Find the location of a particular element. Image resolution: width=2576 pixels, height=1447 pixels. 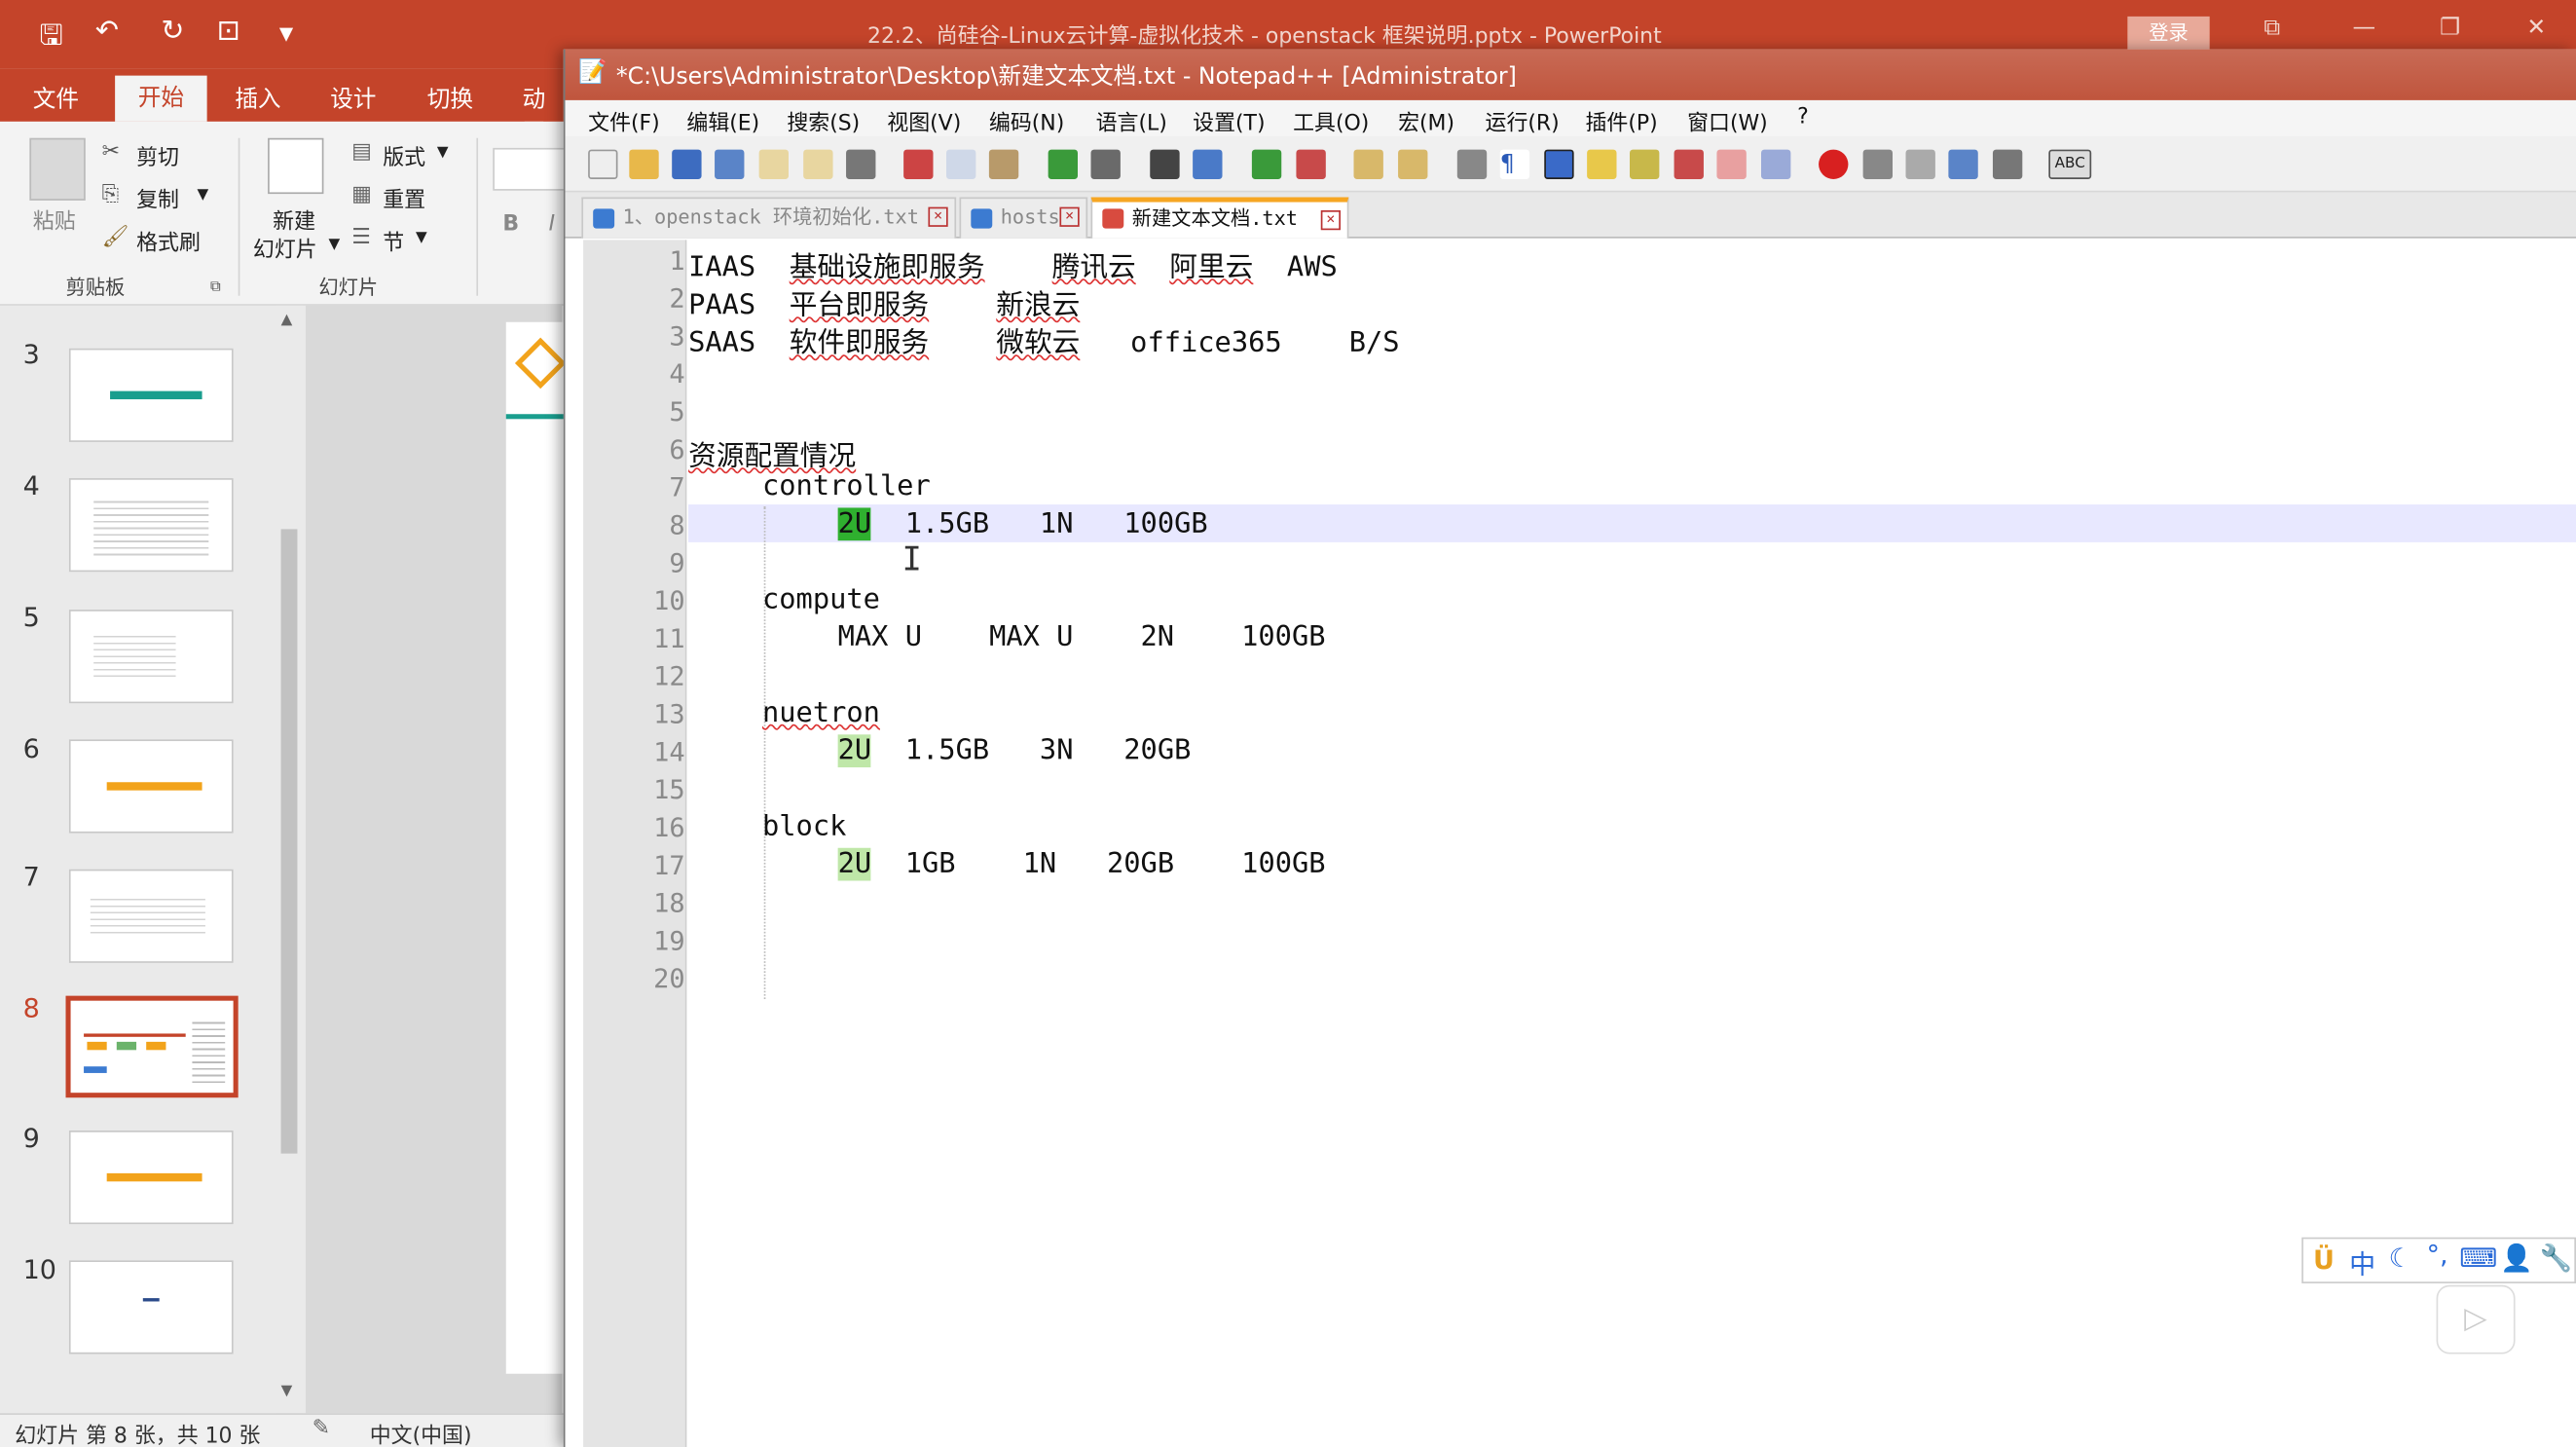

clipboard-launcher-icon: ⧉ is located at coordinates (215, 287).